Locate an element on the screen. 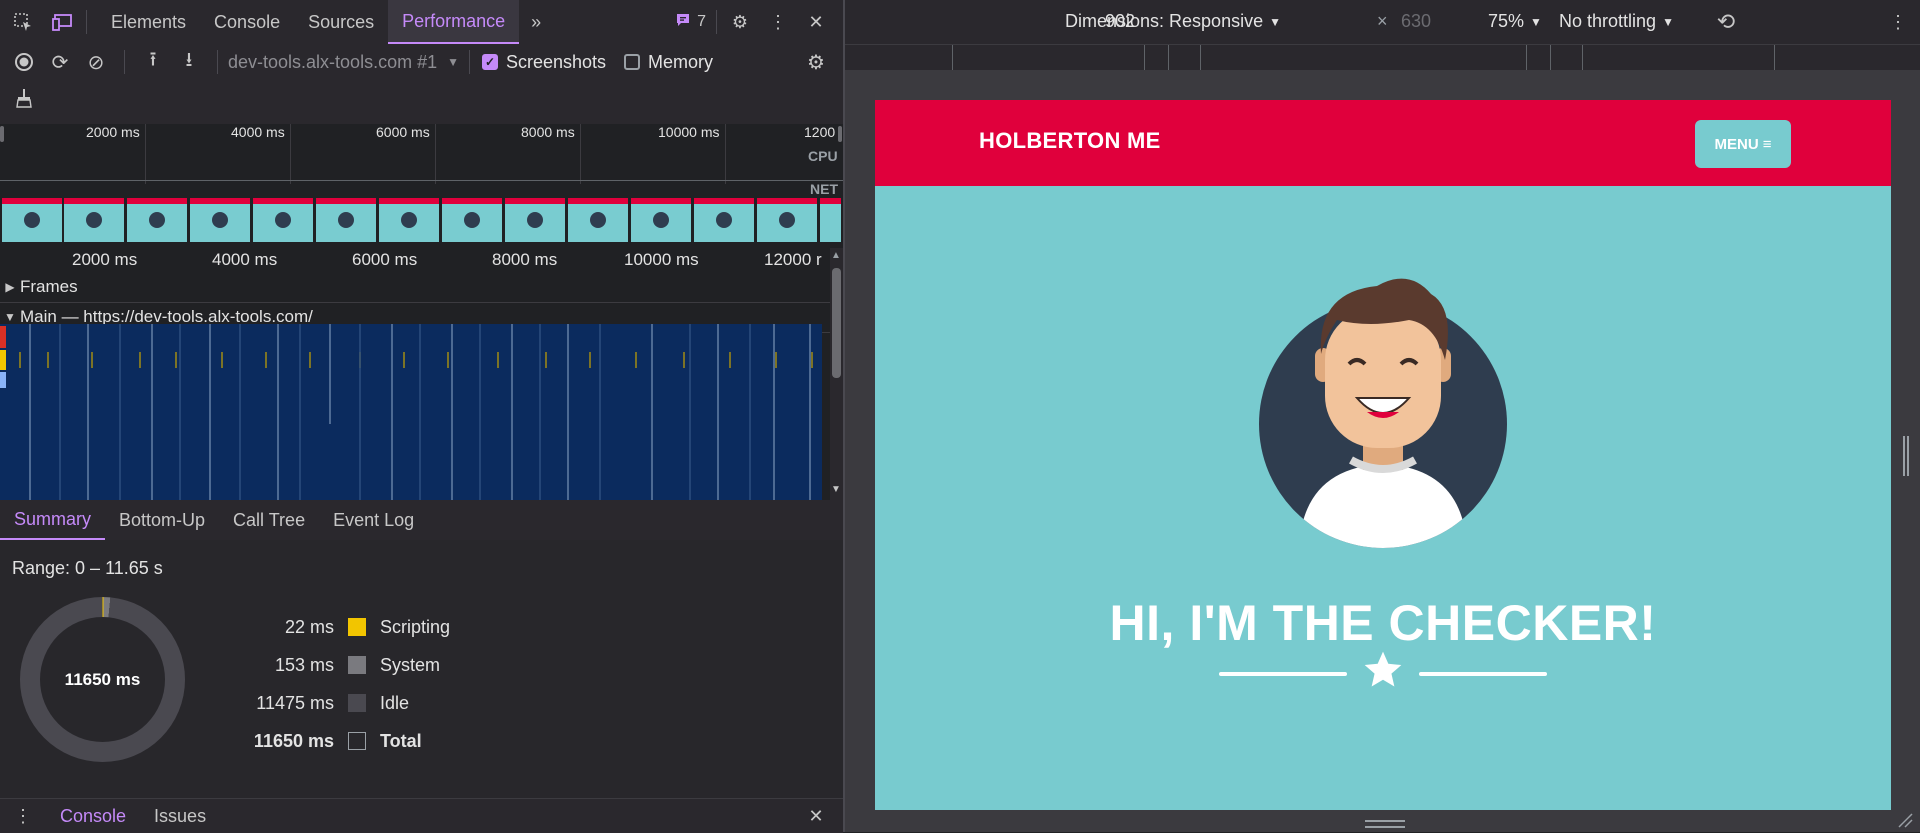 This screenshot has width=1920, height=833. kebab-menu-icon: ⋮ is located at coordinates (778, 22).